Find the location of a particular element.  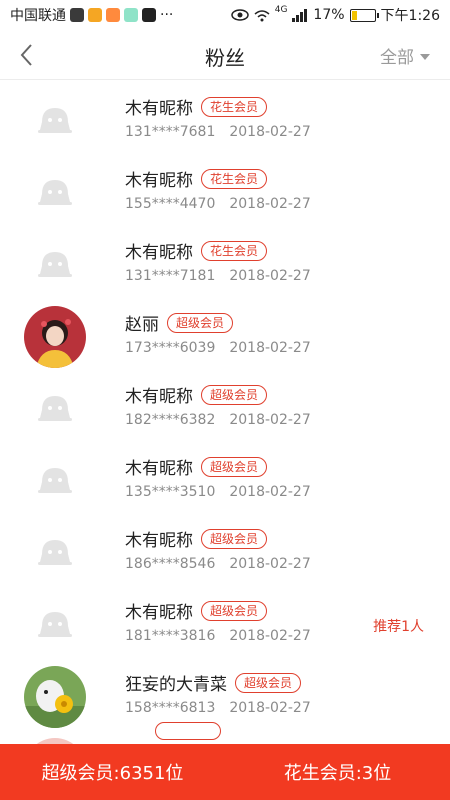

fan-phone: 186****8546 is located at coordinates (170, 564).